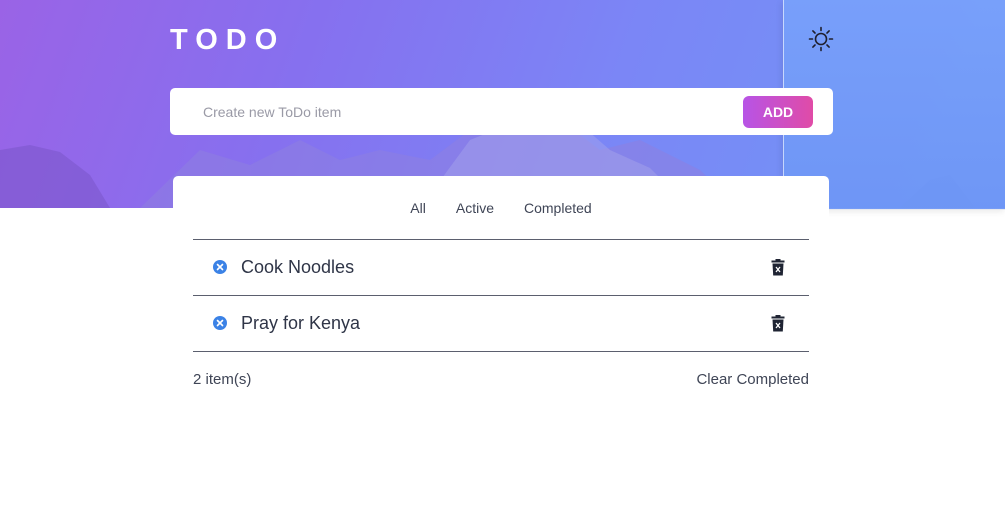  What do you see at coordinates (752, 379) in the screenshot?
I see `clear-completed-button: Clear Completed` at bounding box center [752, 379].